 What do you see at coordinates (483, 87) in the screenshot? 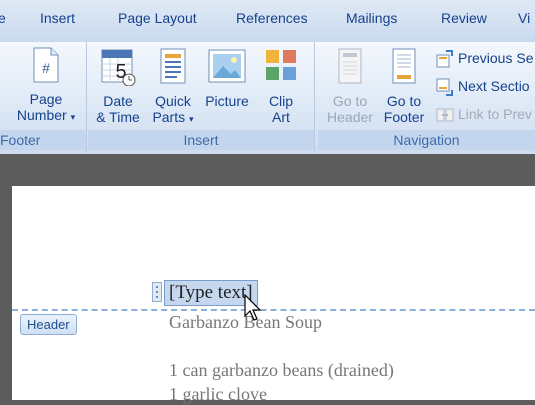
I see `next-section-button: Next Sectio` at bounding box center [483, 87].